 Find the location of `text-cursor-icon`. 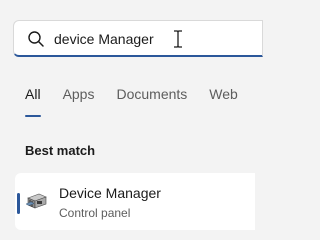

text-cursor-icon is located at coordinates (178, 39).